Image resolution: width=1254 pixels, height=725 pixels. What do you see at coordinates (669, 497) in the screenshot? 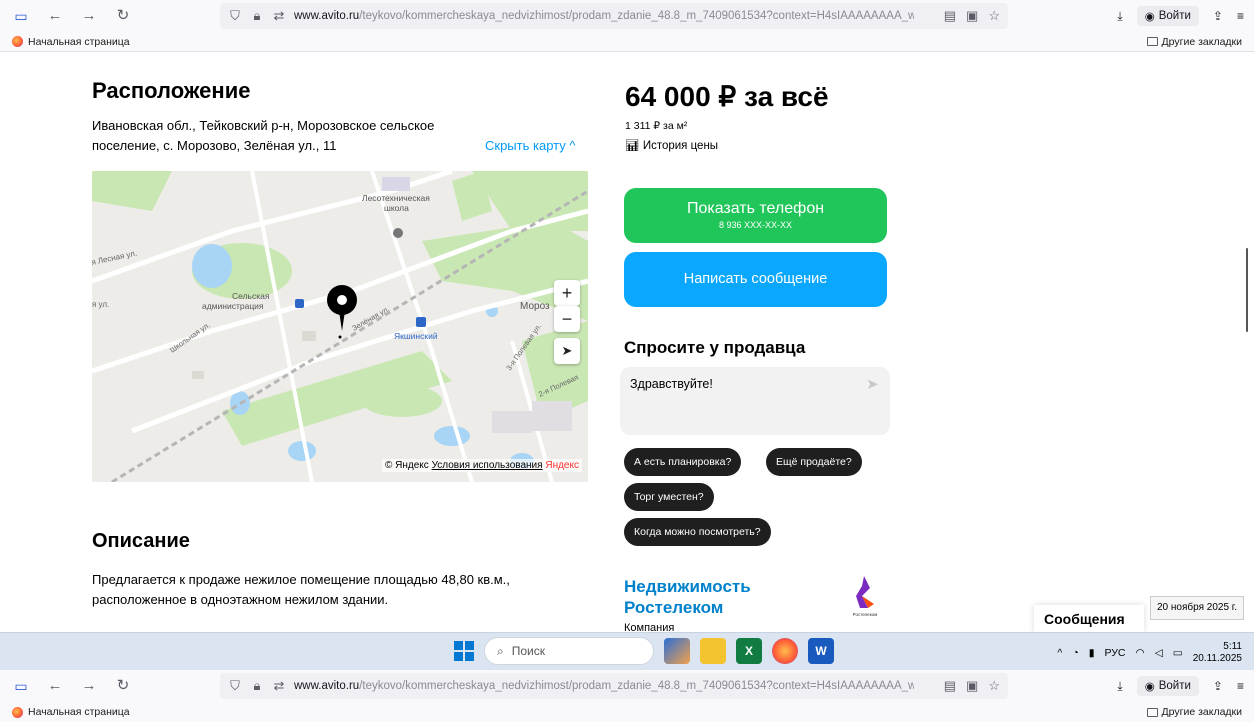
I see `chip-bargain: Торг уместен?` at bounding box center [669, 497].